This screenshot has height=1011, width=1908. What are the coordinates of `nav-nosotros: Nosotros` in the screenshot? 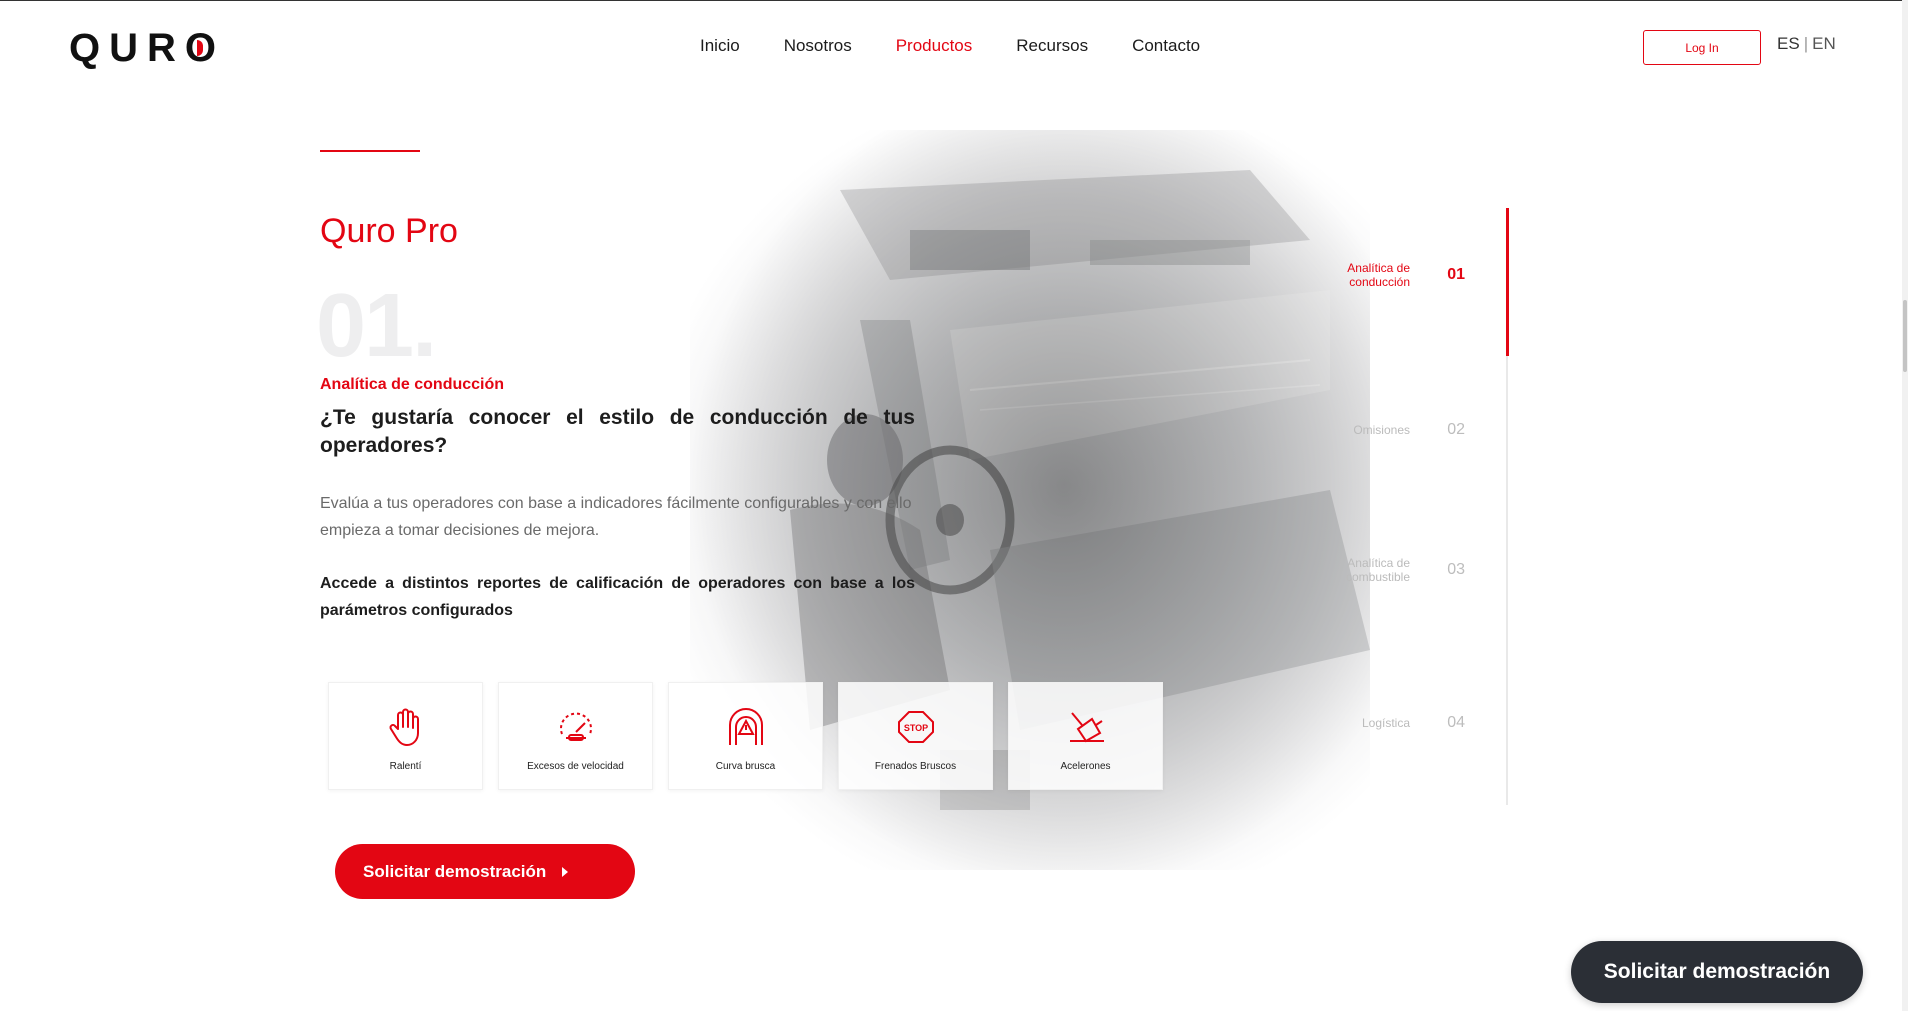 It's located at (818, 46).